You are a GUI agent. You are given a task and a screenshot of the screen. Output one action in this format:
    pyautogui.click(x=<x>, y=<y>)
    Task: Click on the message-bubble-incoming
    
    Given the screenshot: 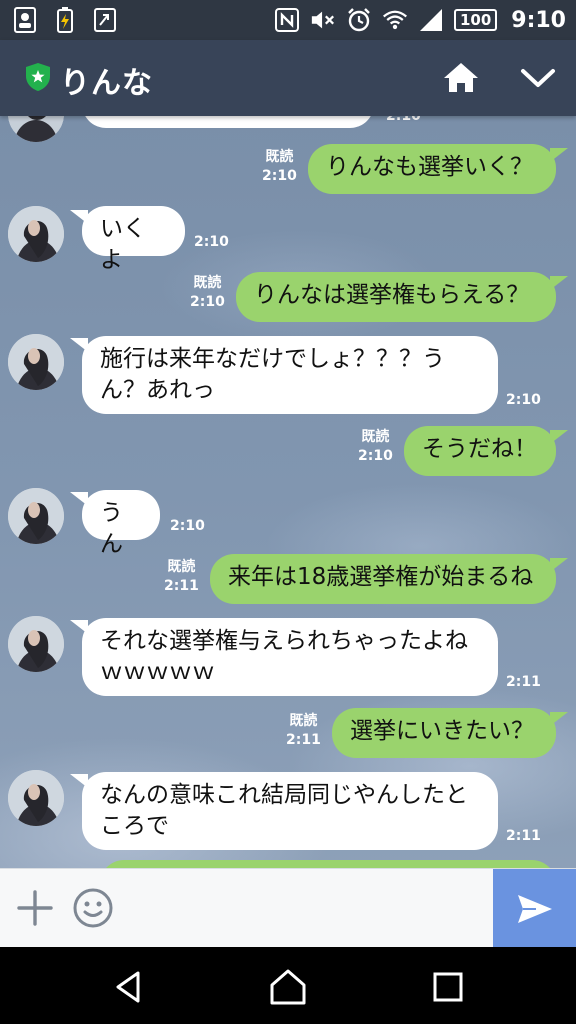 What is the action you would take?
    pyautogui.click(x=228, y=122)
    